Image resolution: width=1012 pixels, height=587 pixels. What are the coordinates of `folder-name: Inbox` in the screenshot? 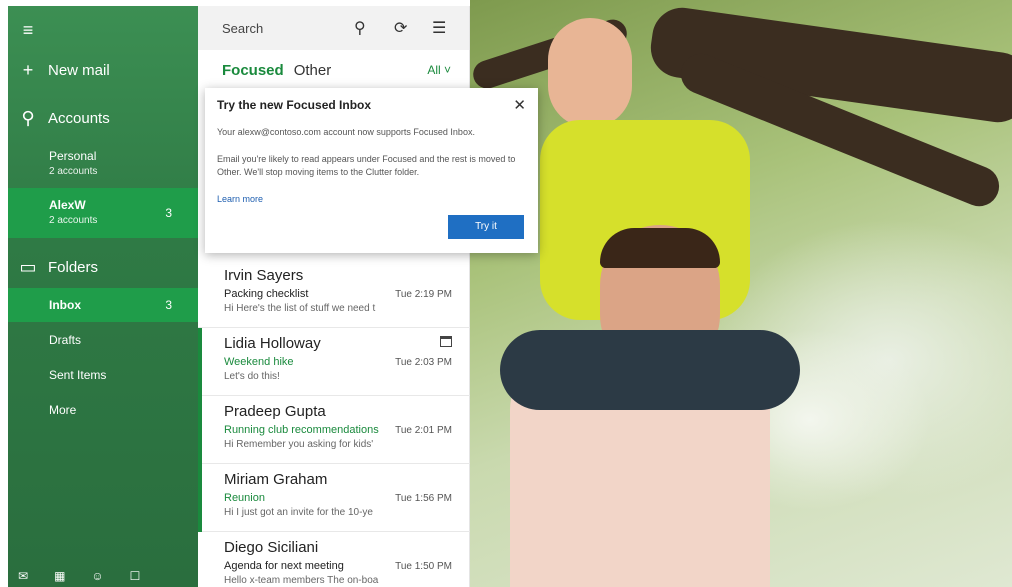 It's located at (65, 304).